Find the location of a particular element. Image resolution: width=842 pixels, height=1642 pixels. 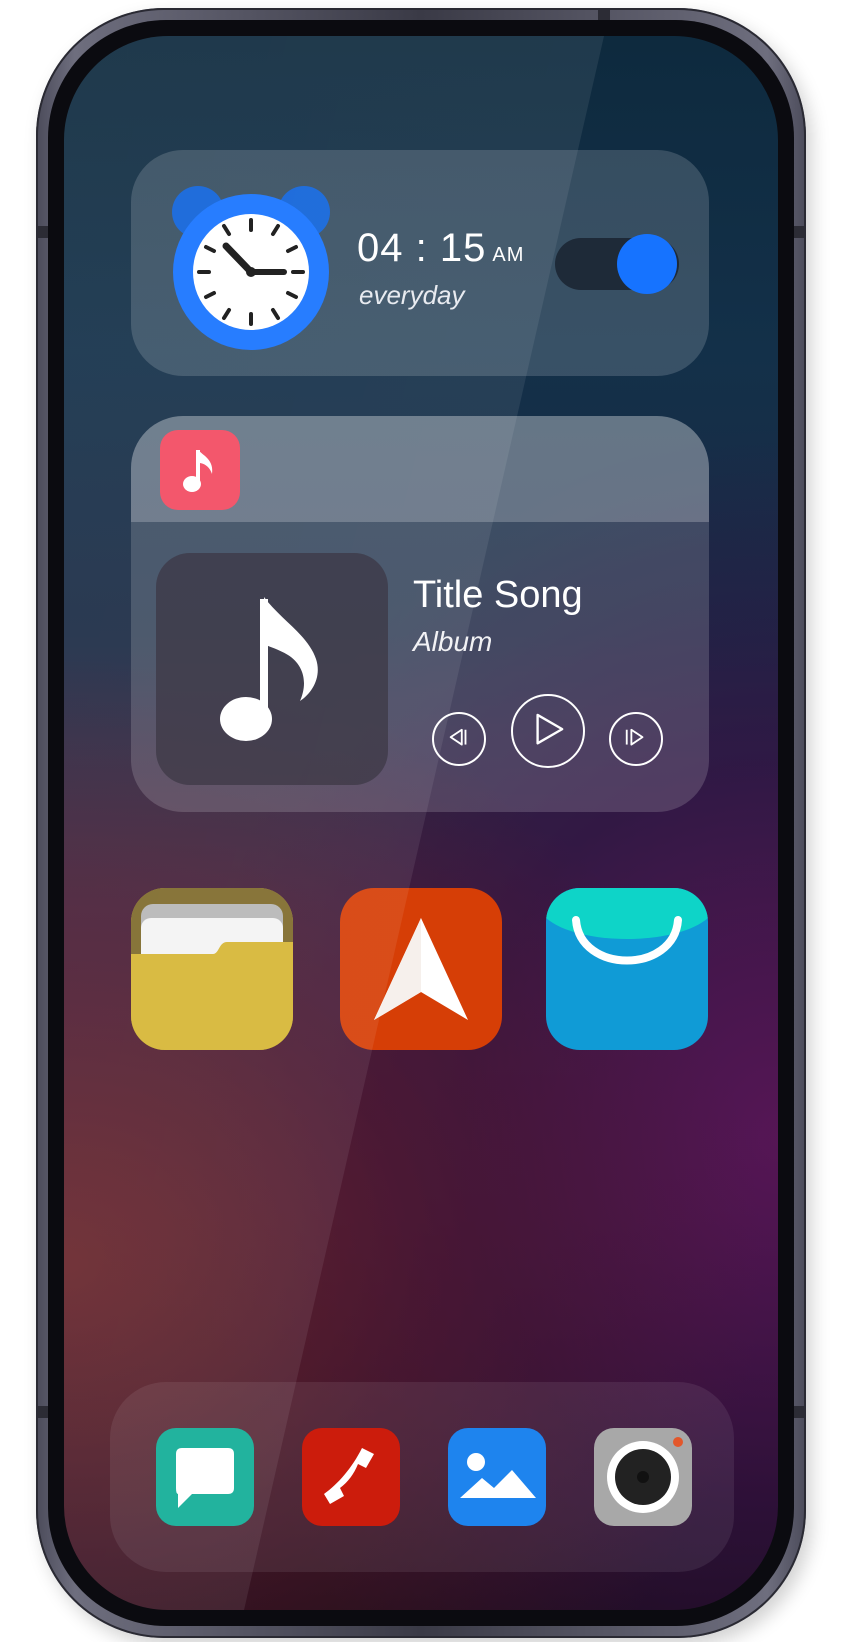

phone-app-icon is located at coordinates (351, 1477).